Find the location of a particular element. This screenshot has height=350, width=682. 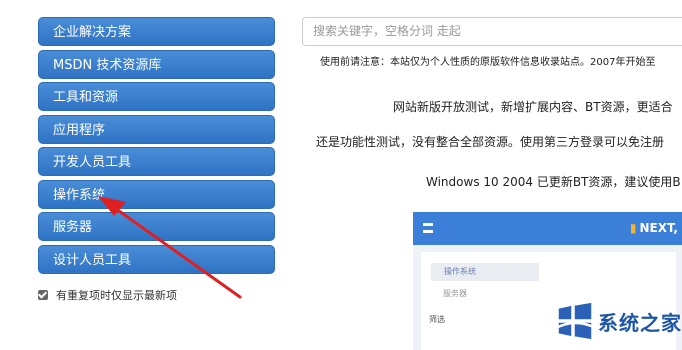

nav-item-developer-tools: 开发人员工具 is located at coordinates (156, 161).